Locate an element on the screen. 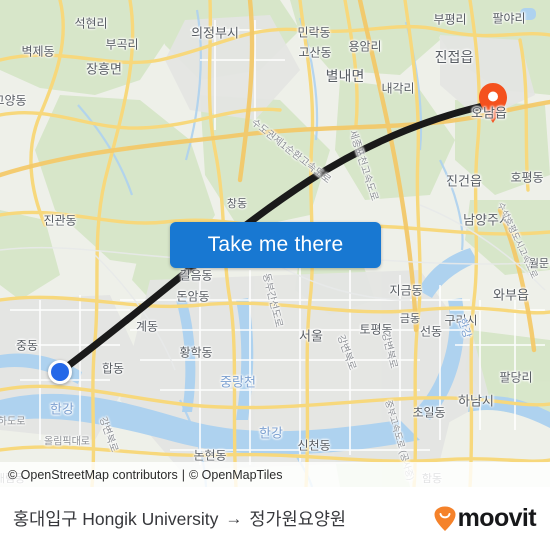 The height and width of the screenshot is (550, 550). route-summary: 홍대입구 Hongik University → 정가원요양원 is located at coordinates (217, 518).